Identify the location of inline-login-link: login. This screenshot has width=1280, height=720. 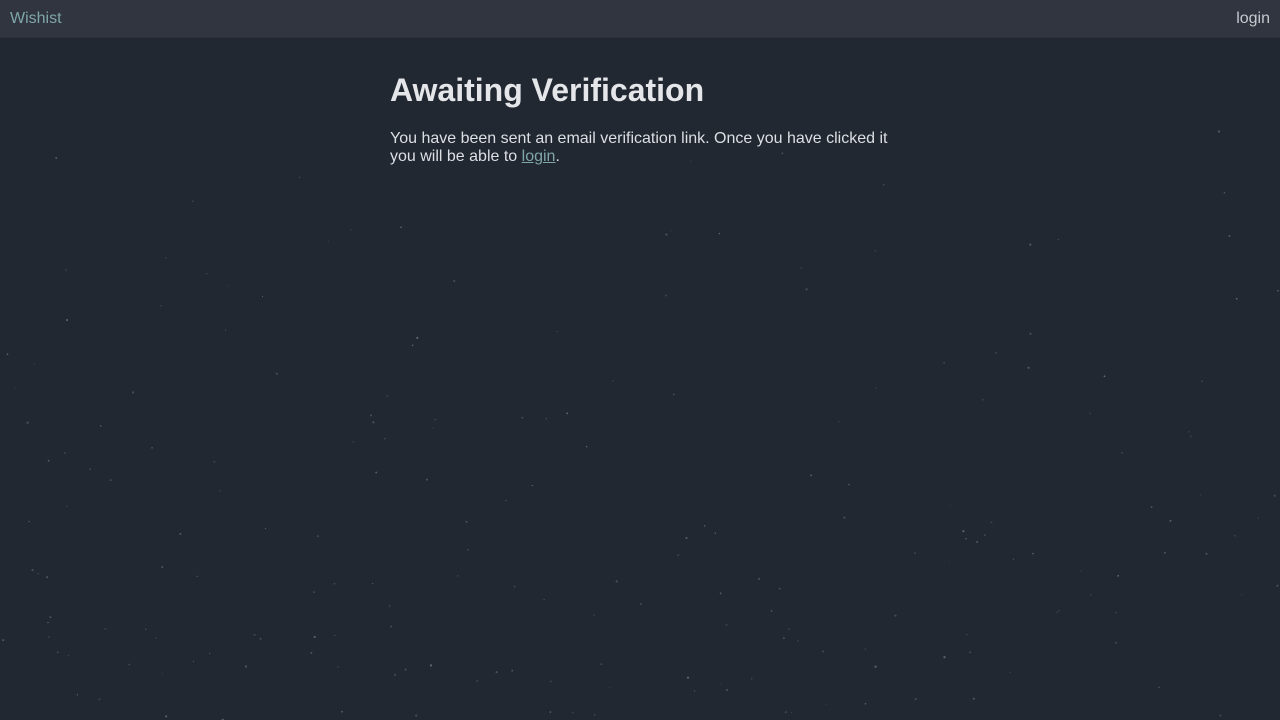
(539, 156).